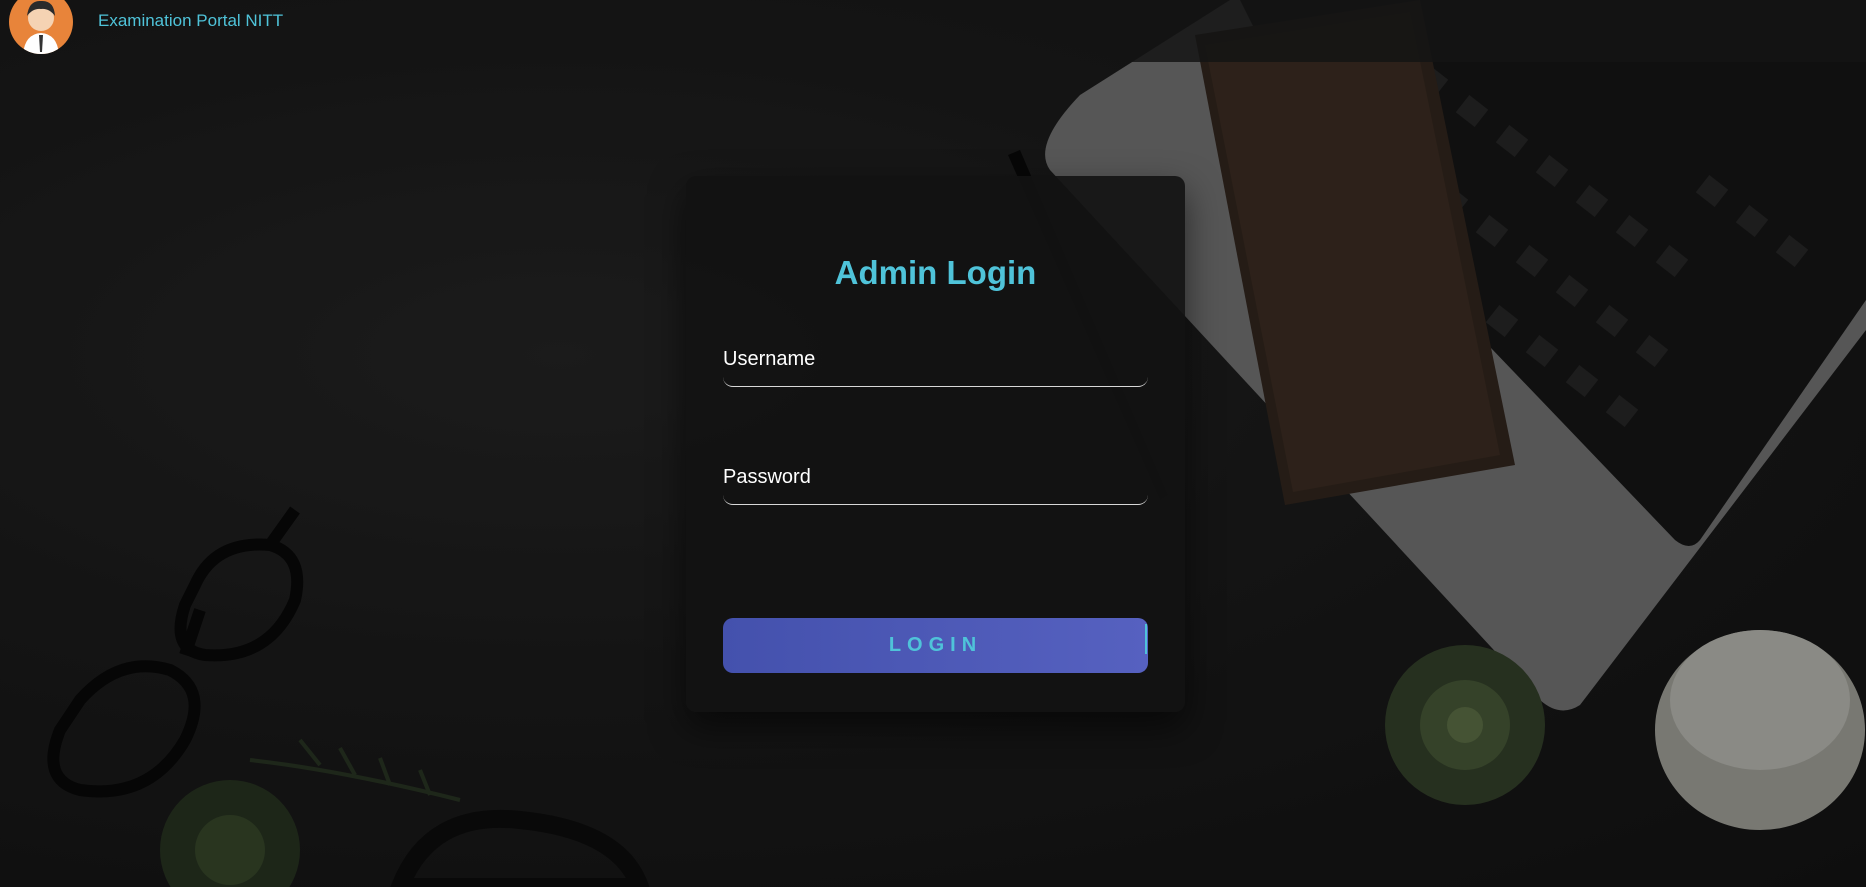 This screenshot has width=1866, height=887. I want to click on avatar, so click(41, 27).